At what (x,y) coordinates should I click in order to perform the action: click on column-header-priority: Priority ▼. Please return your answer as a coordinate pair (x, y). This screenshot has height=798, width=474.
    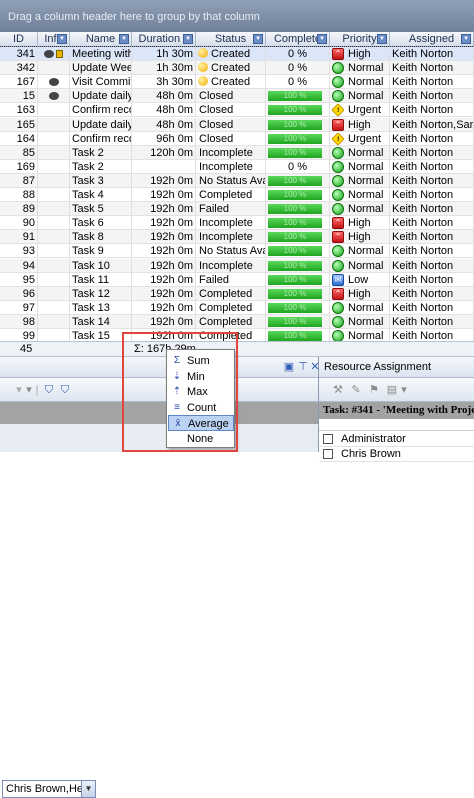
    Looking at the image, I should click on (360, 39).